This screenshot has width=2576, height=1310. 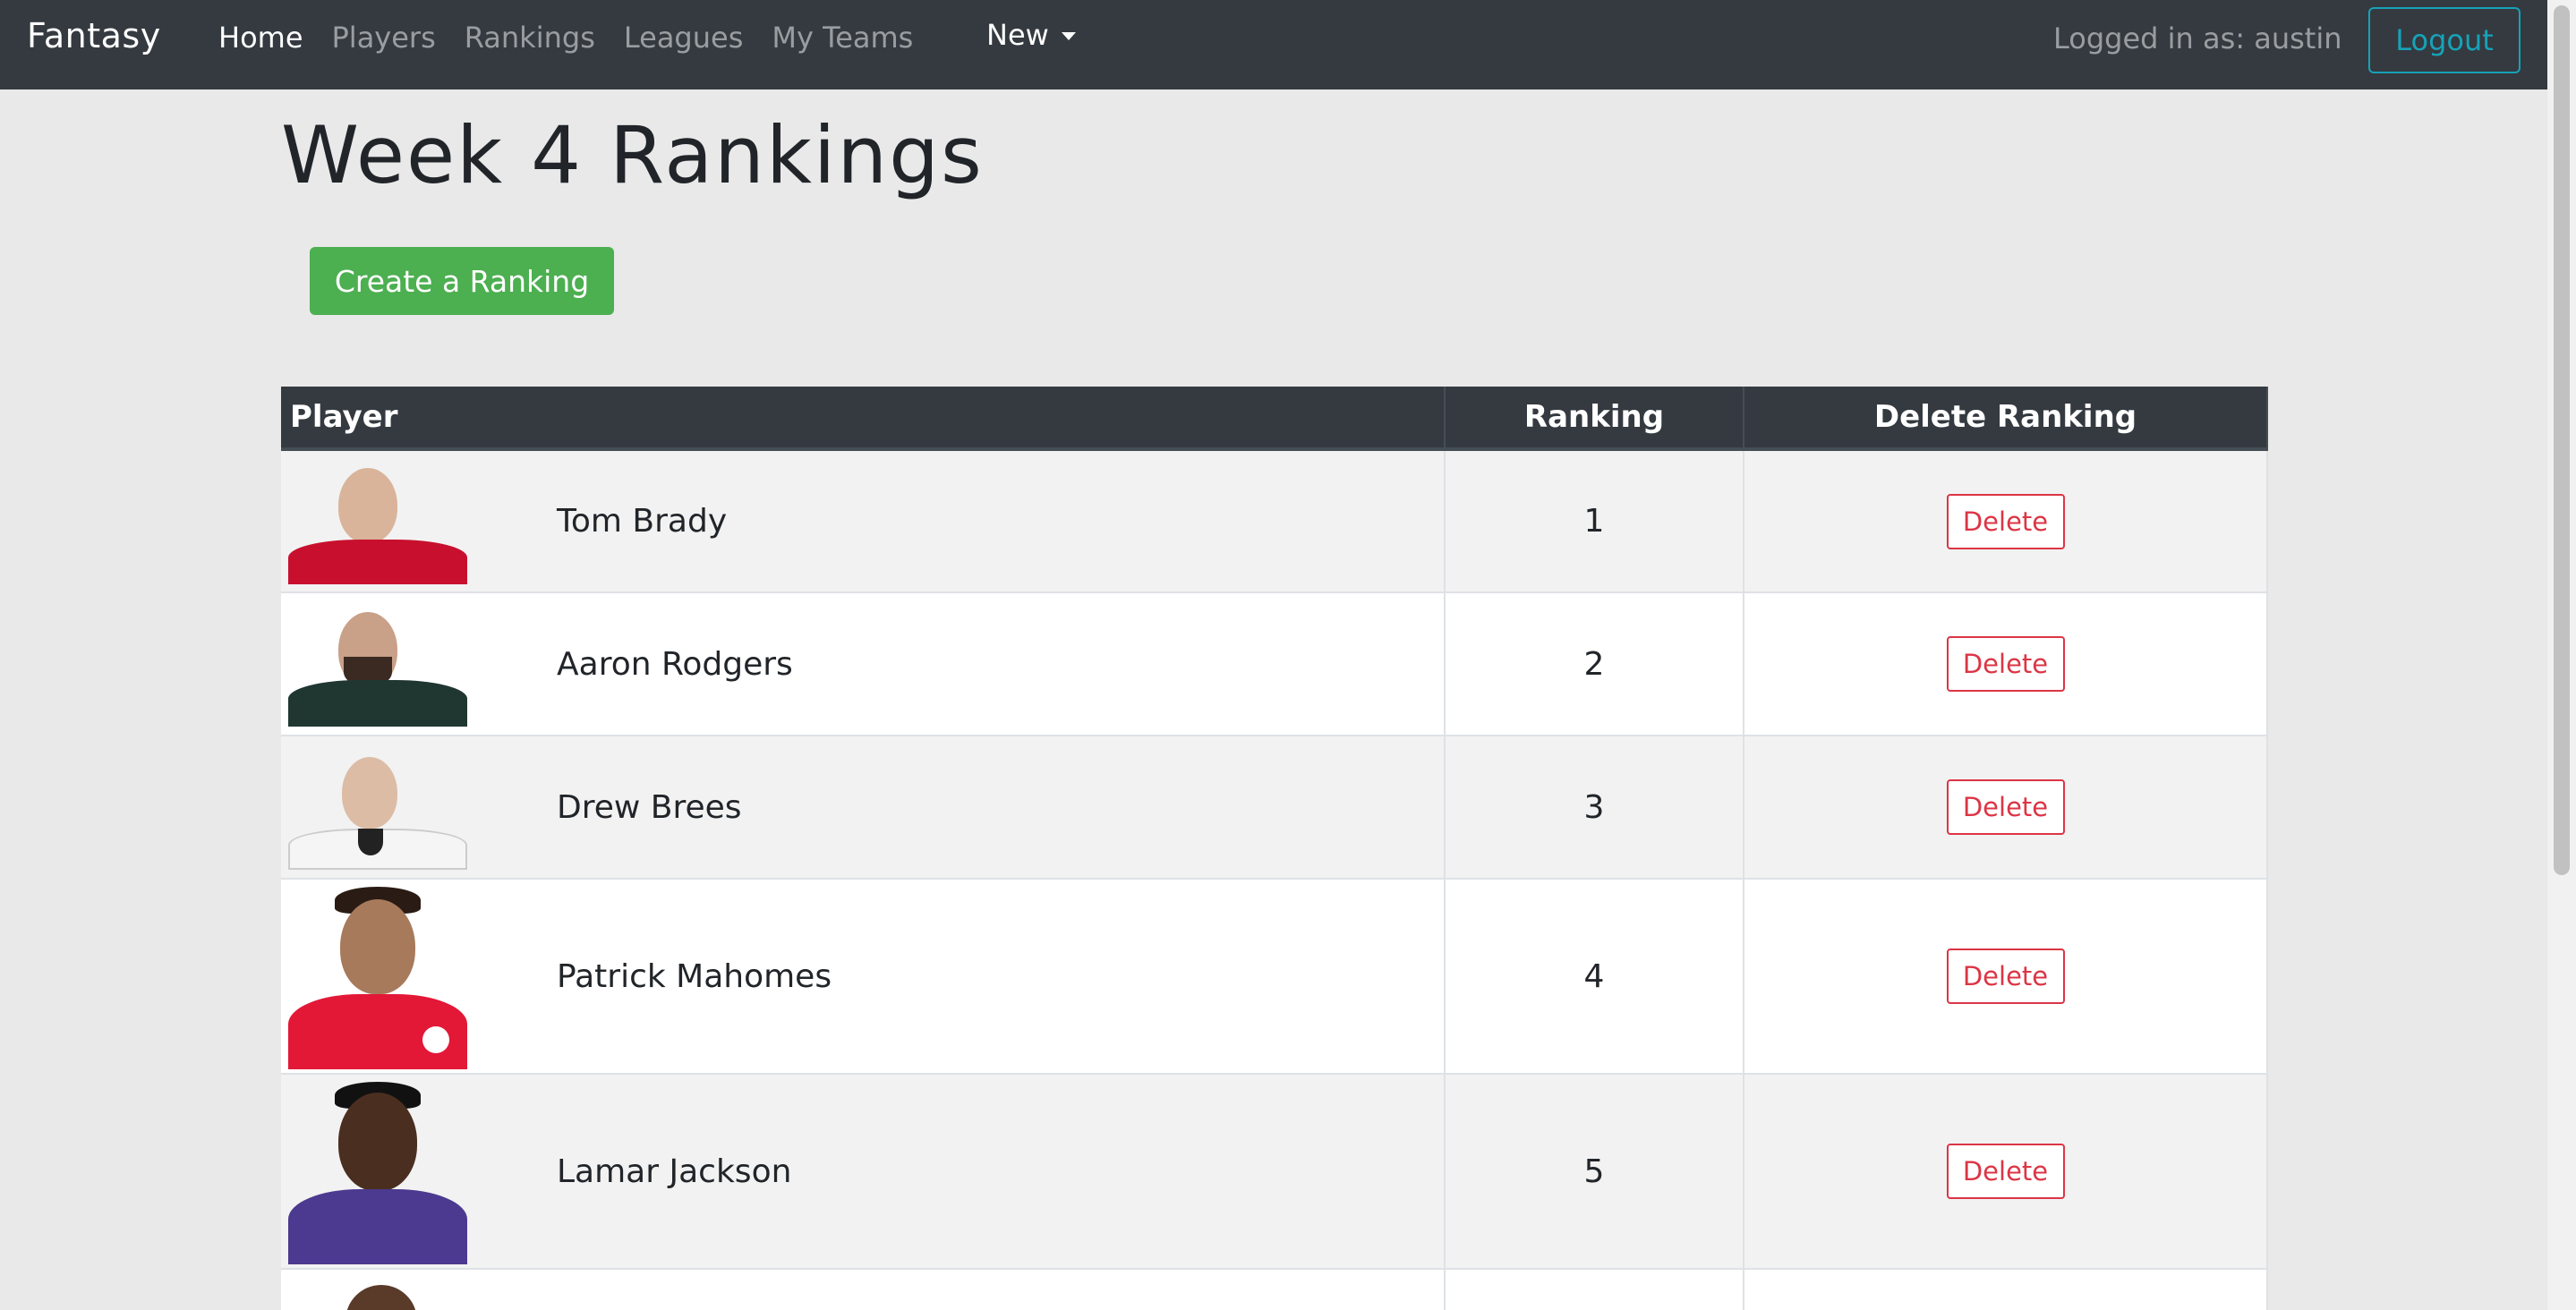 What do you see at coordinates (2562, 440) in the screenshot?
I see `scrollbar-thumb` at bounding box center [2562, 440].